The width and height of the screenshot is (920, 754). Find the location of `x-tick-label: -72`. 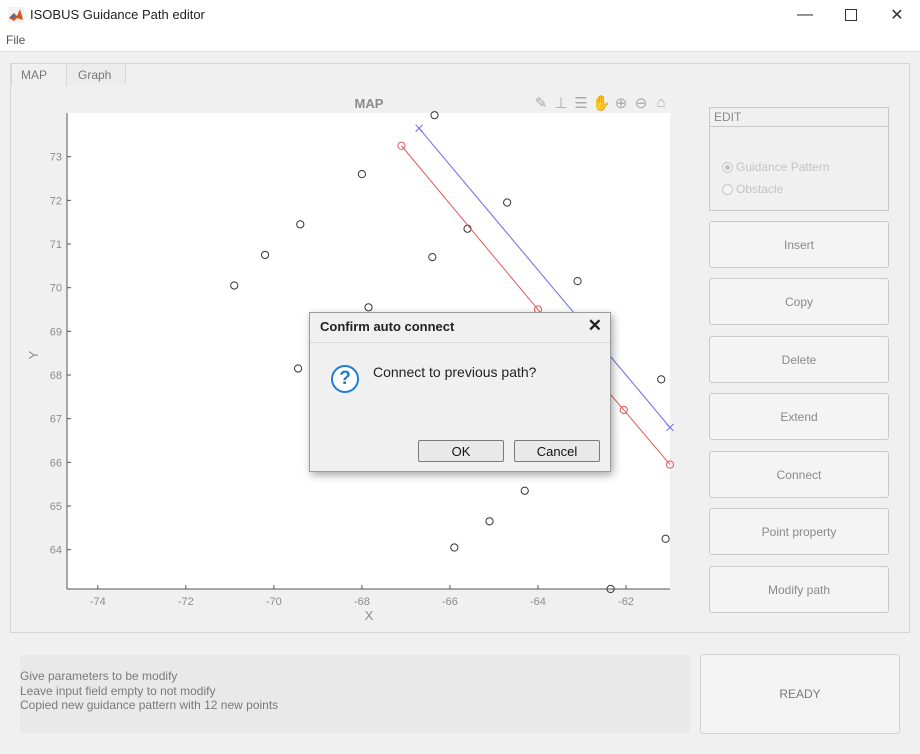

x-tick-label: -72 is located at coordinates (186, 602).